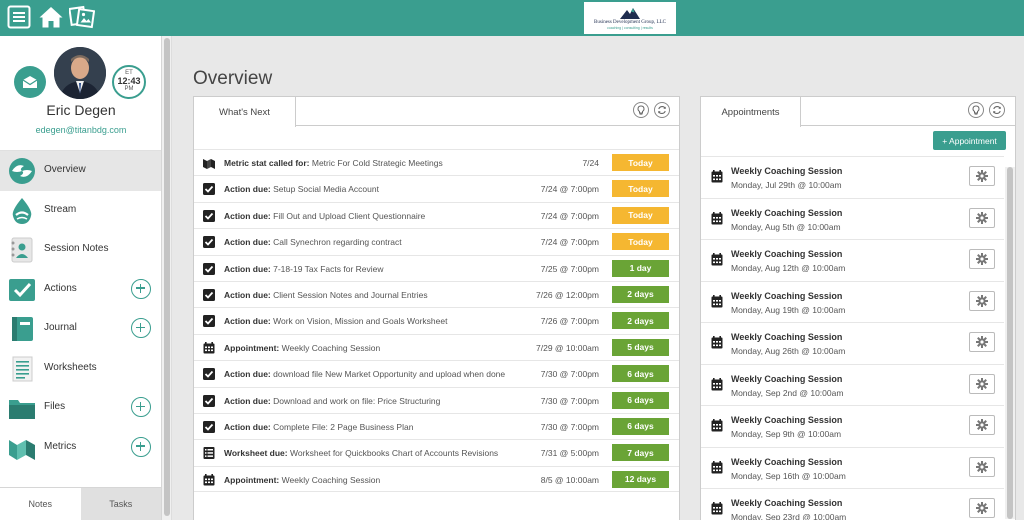 The height and width of the screenshot is (520, 1024). What do you see at coordinates (40, 504) in the screenshot?
I see `tab-notes: Notes` at bounding box center [40, 504].